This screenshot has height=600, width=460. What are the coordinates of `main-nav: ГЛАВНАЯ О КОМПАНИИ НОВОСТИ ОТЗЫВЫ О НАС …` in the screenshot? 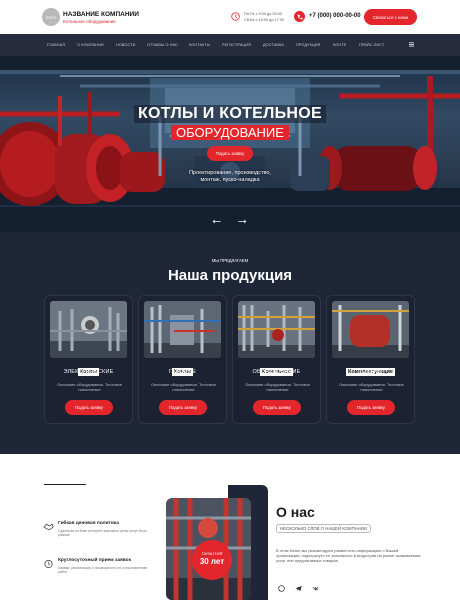 It's located at (230, 45).